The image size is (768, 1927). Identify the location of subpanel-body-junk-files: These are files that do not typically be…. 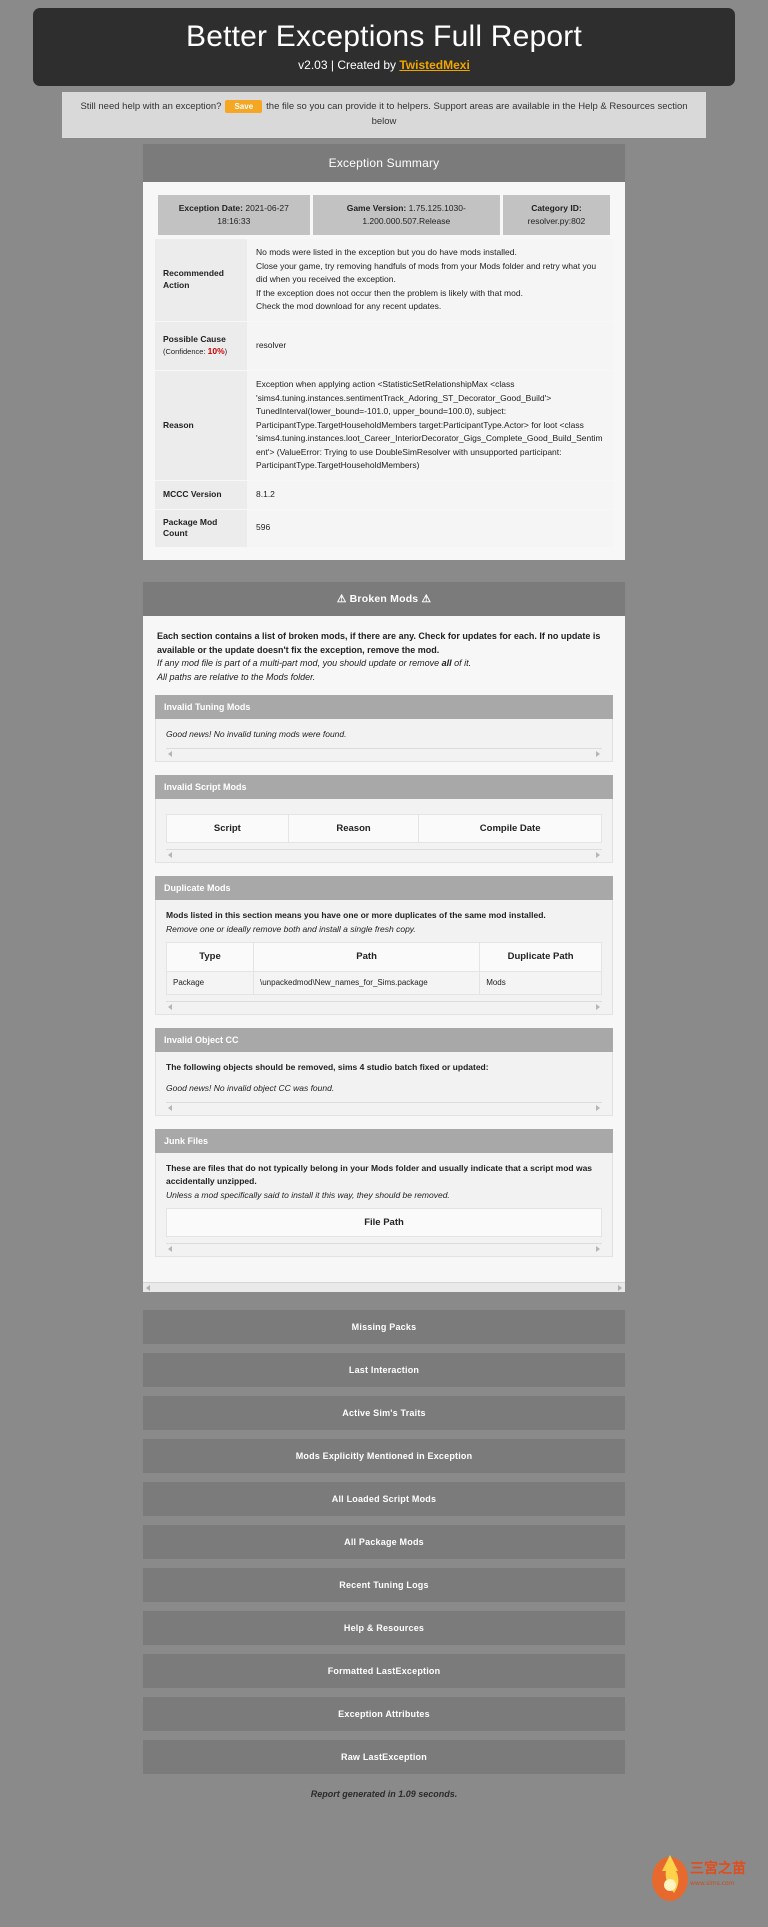
(384, 1205).